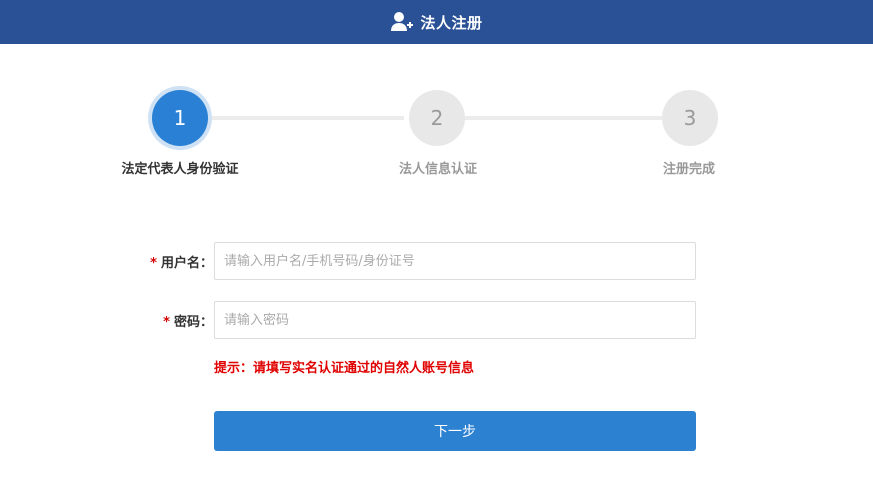 This screenshot has width=873, height=495. I want to click on step-1-number: 1, so click(180, 118).